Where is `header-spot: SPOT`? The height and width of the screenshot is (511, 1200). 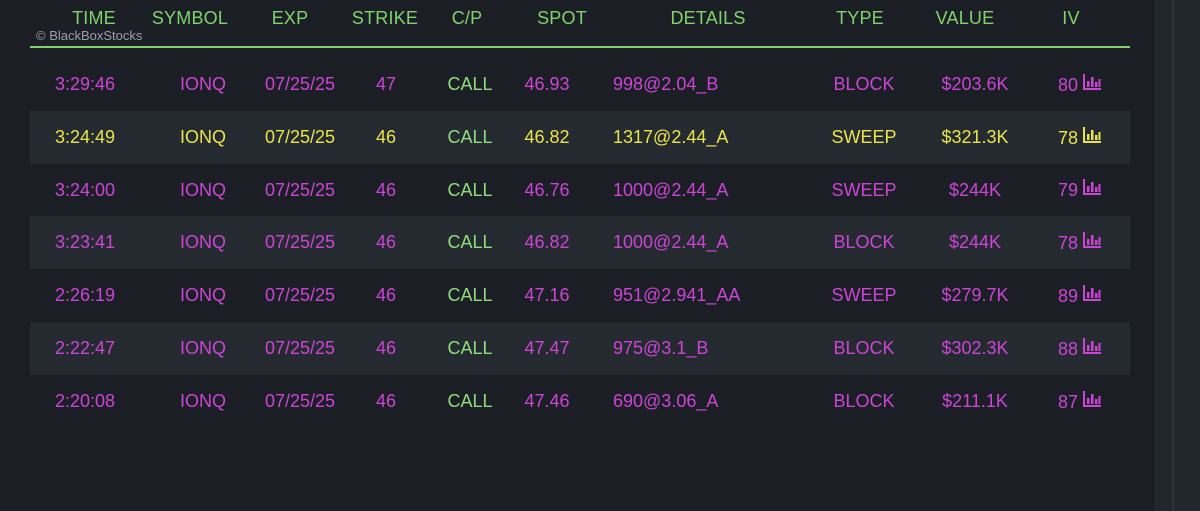 header-spot: SPOT is located at coordinates (562, 18).